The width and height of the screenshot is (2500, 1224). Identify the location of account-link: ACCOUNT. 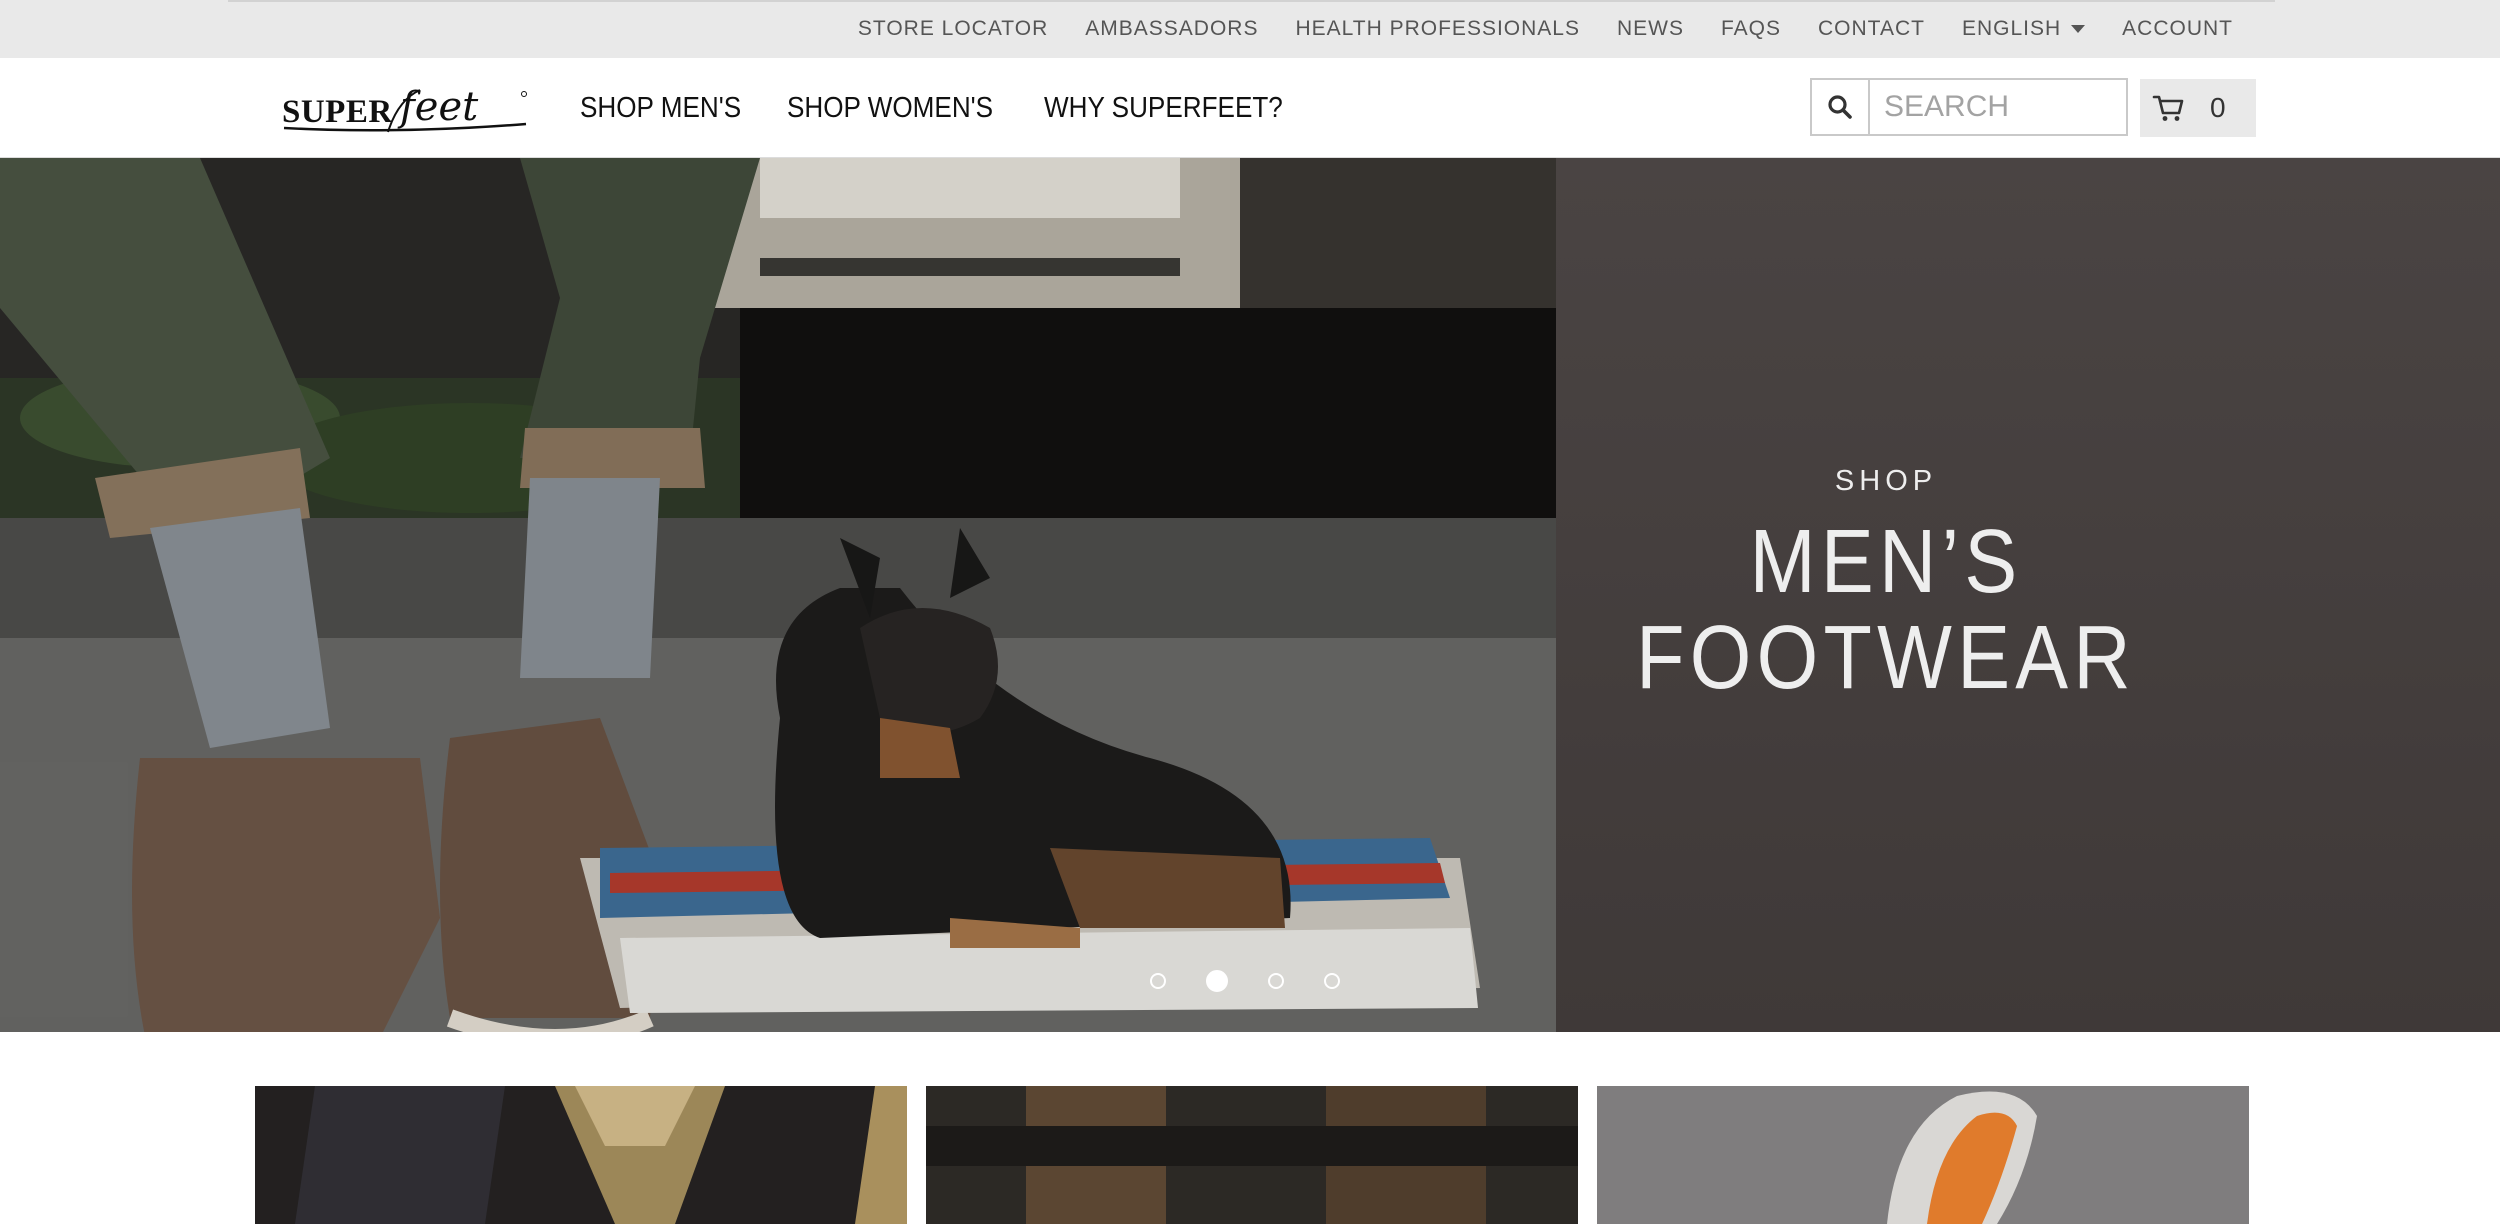
(2177, 29).